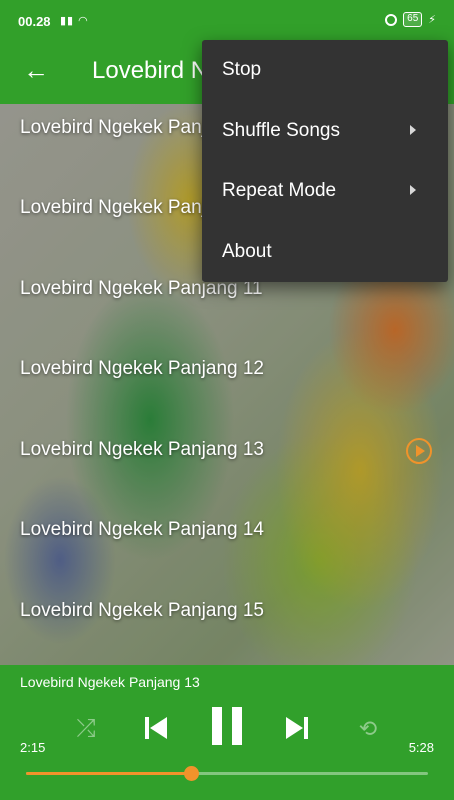 The image size is (454, 800). What do you see at coordinates (142, 449) in the screenshot?
I see `song-title: Lovebird Ngekek Panjang 13` at bounding box center [142, 449].